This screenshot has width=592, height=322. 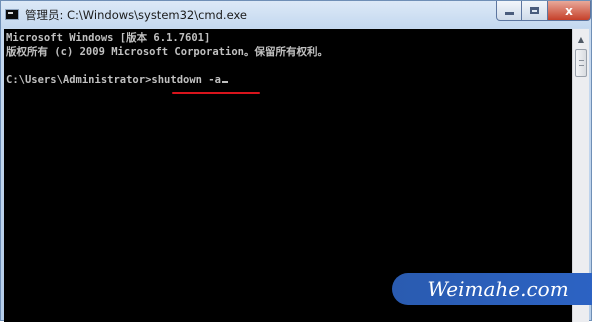 I want to click on command-prompt-line: C:\Users\Administrator>shutdown -a, so click(x=117, y=80).